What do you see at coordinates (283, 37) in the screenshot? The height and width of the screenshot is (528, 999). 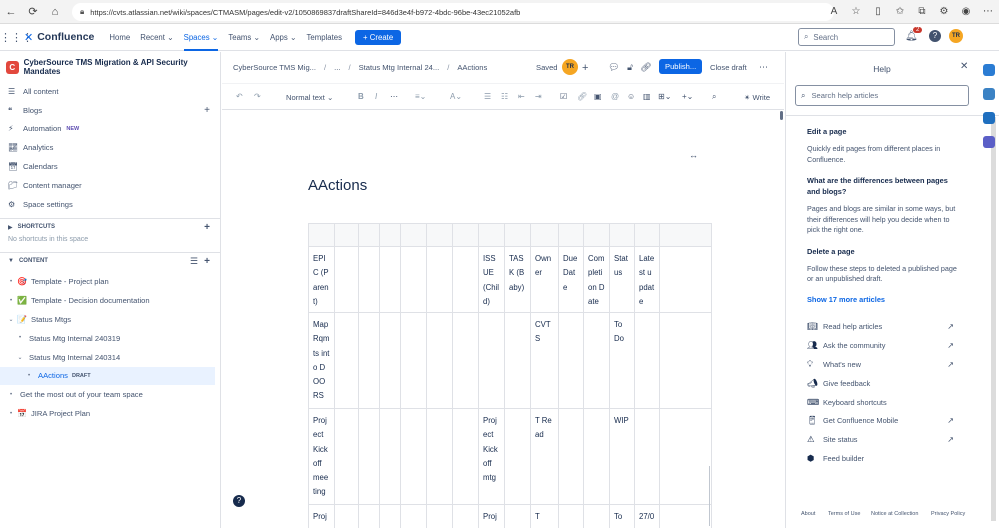 I see `nav-apps: Apps ⌄` at bounding box center [283, 37].